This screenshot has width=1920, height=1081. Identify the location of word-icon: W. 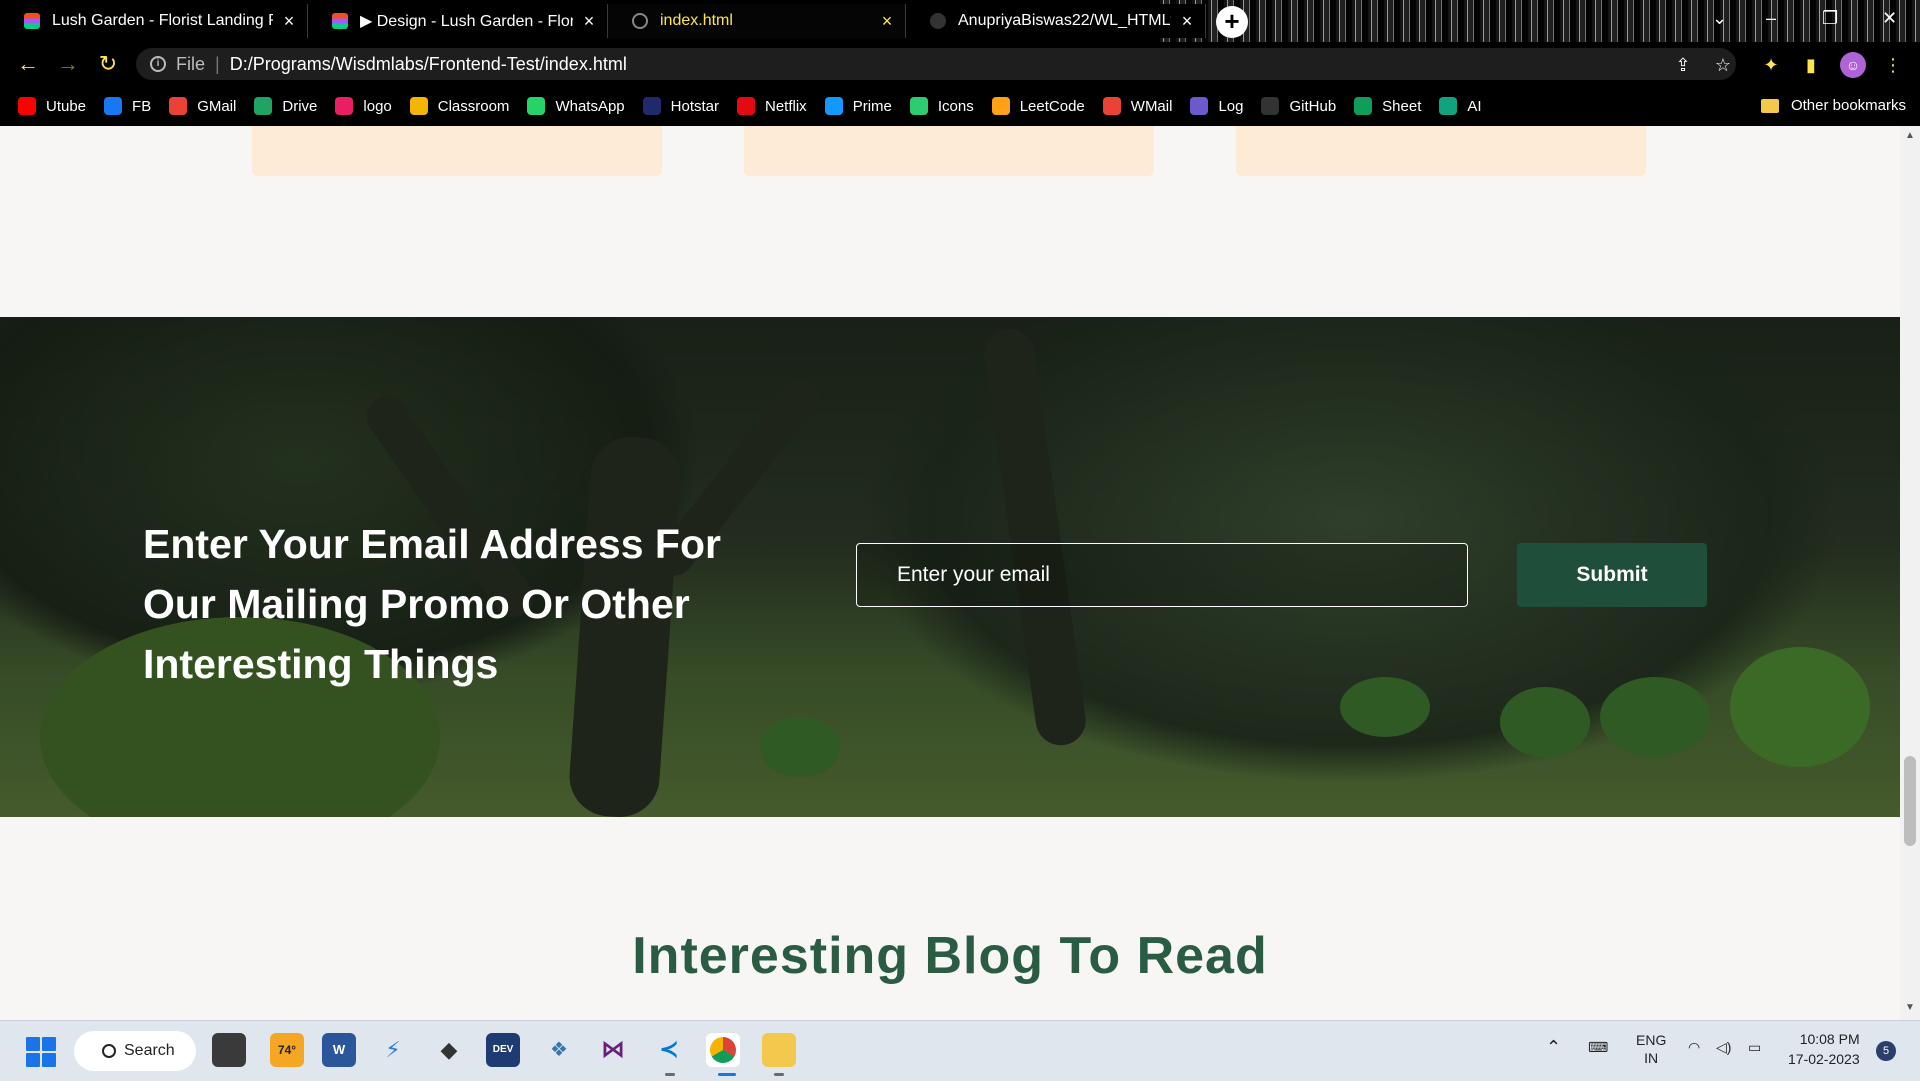
(339, 1050).